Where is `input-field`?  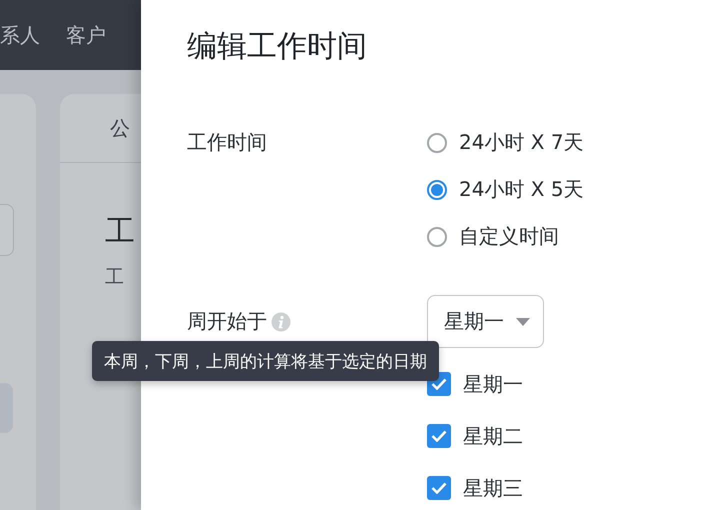 input-field is located at coordinates (7, 230).